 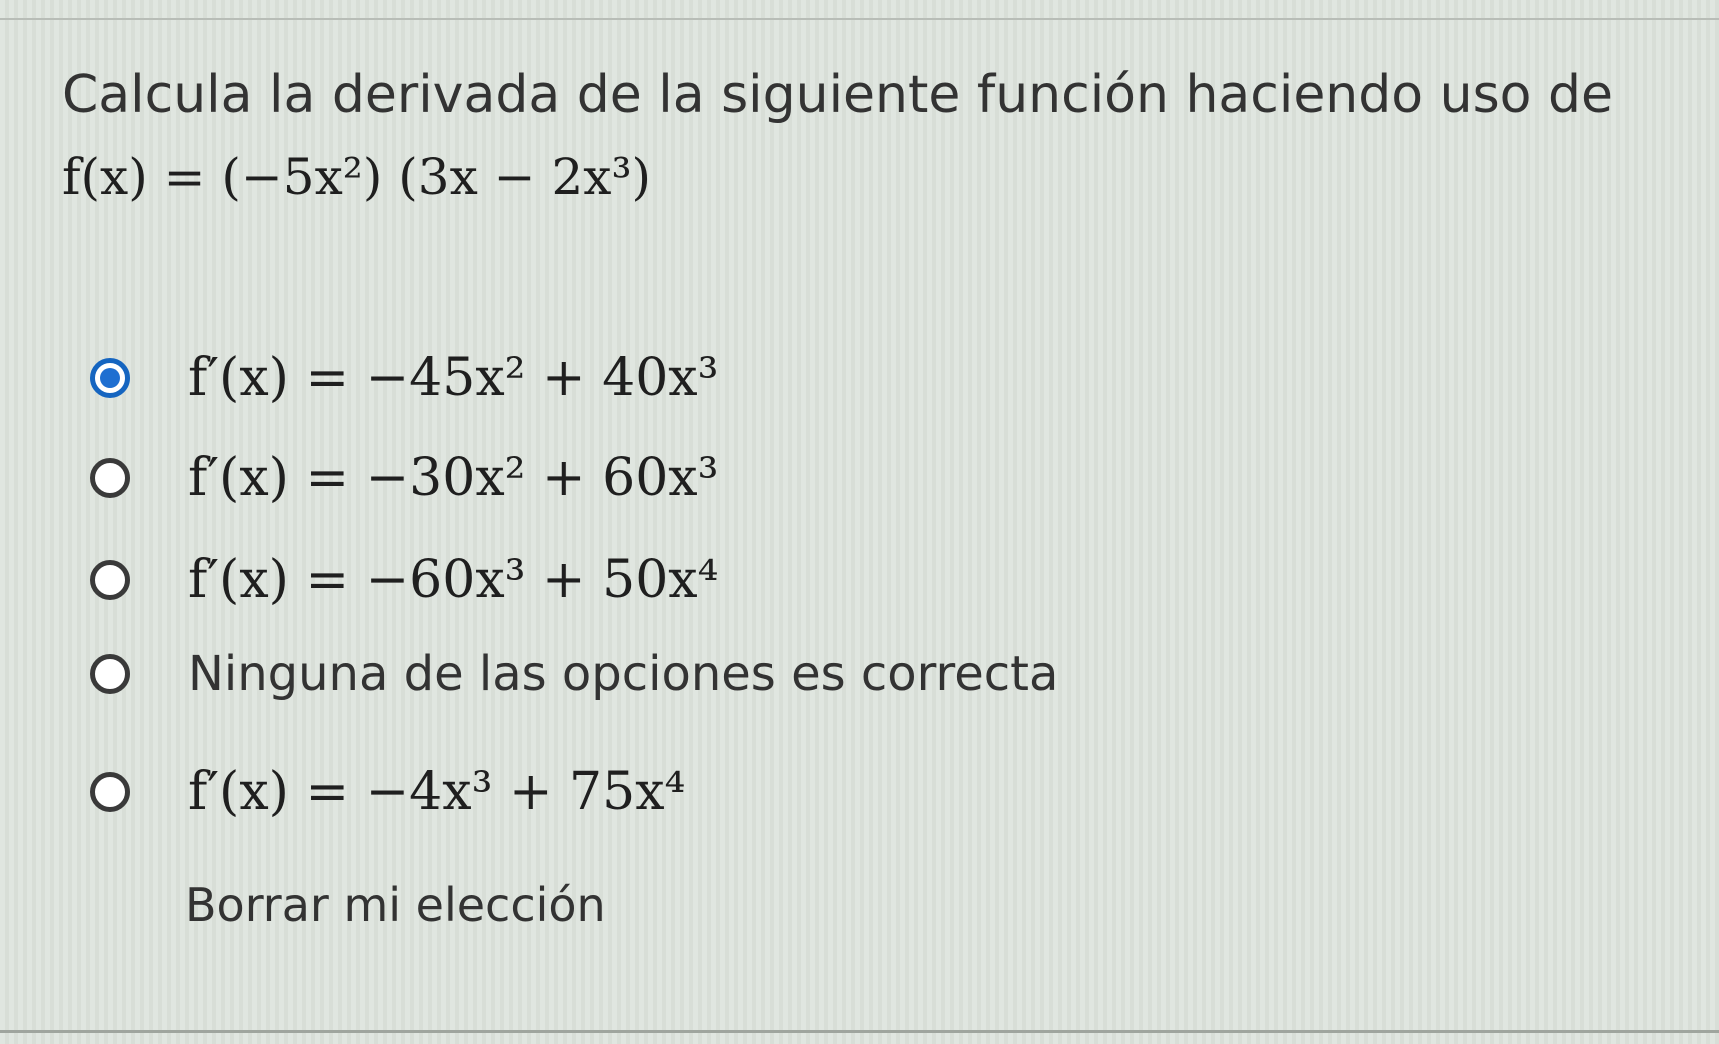 I want to click on option-3: f′(x) = −60x³ + 50x⁴, so click(x=404, y=580).